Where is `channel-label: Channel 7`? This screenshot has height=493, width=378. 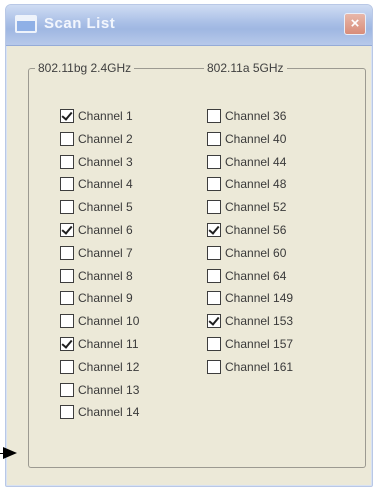 channel-label: Channel 7 is located at coordinates (105, 252).